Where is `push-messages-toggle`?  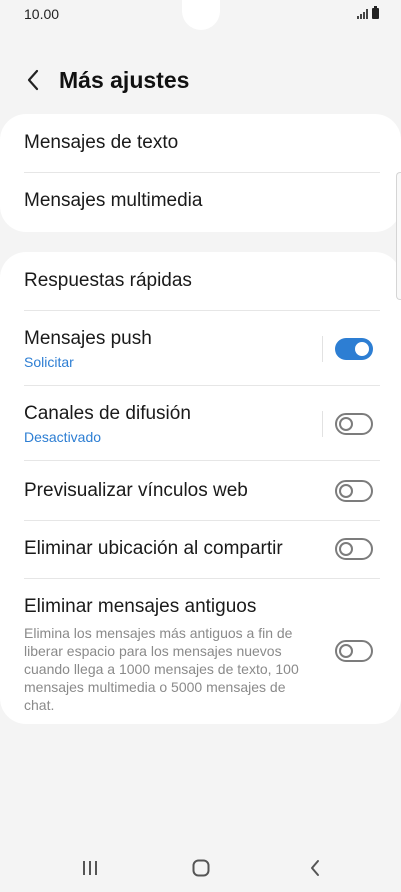 push-messages-toggle is located at coordinates (354, 349).